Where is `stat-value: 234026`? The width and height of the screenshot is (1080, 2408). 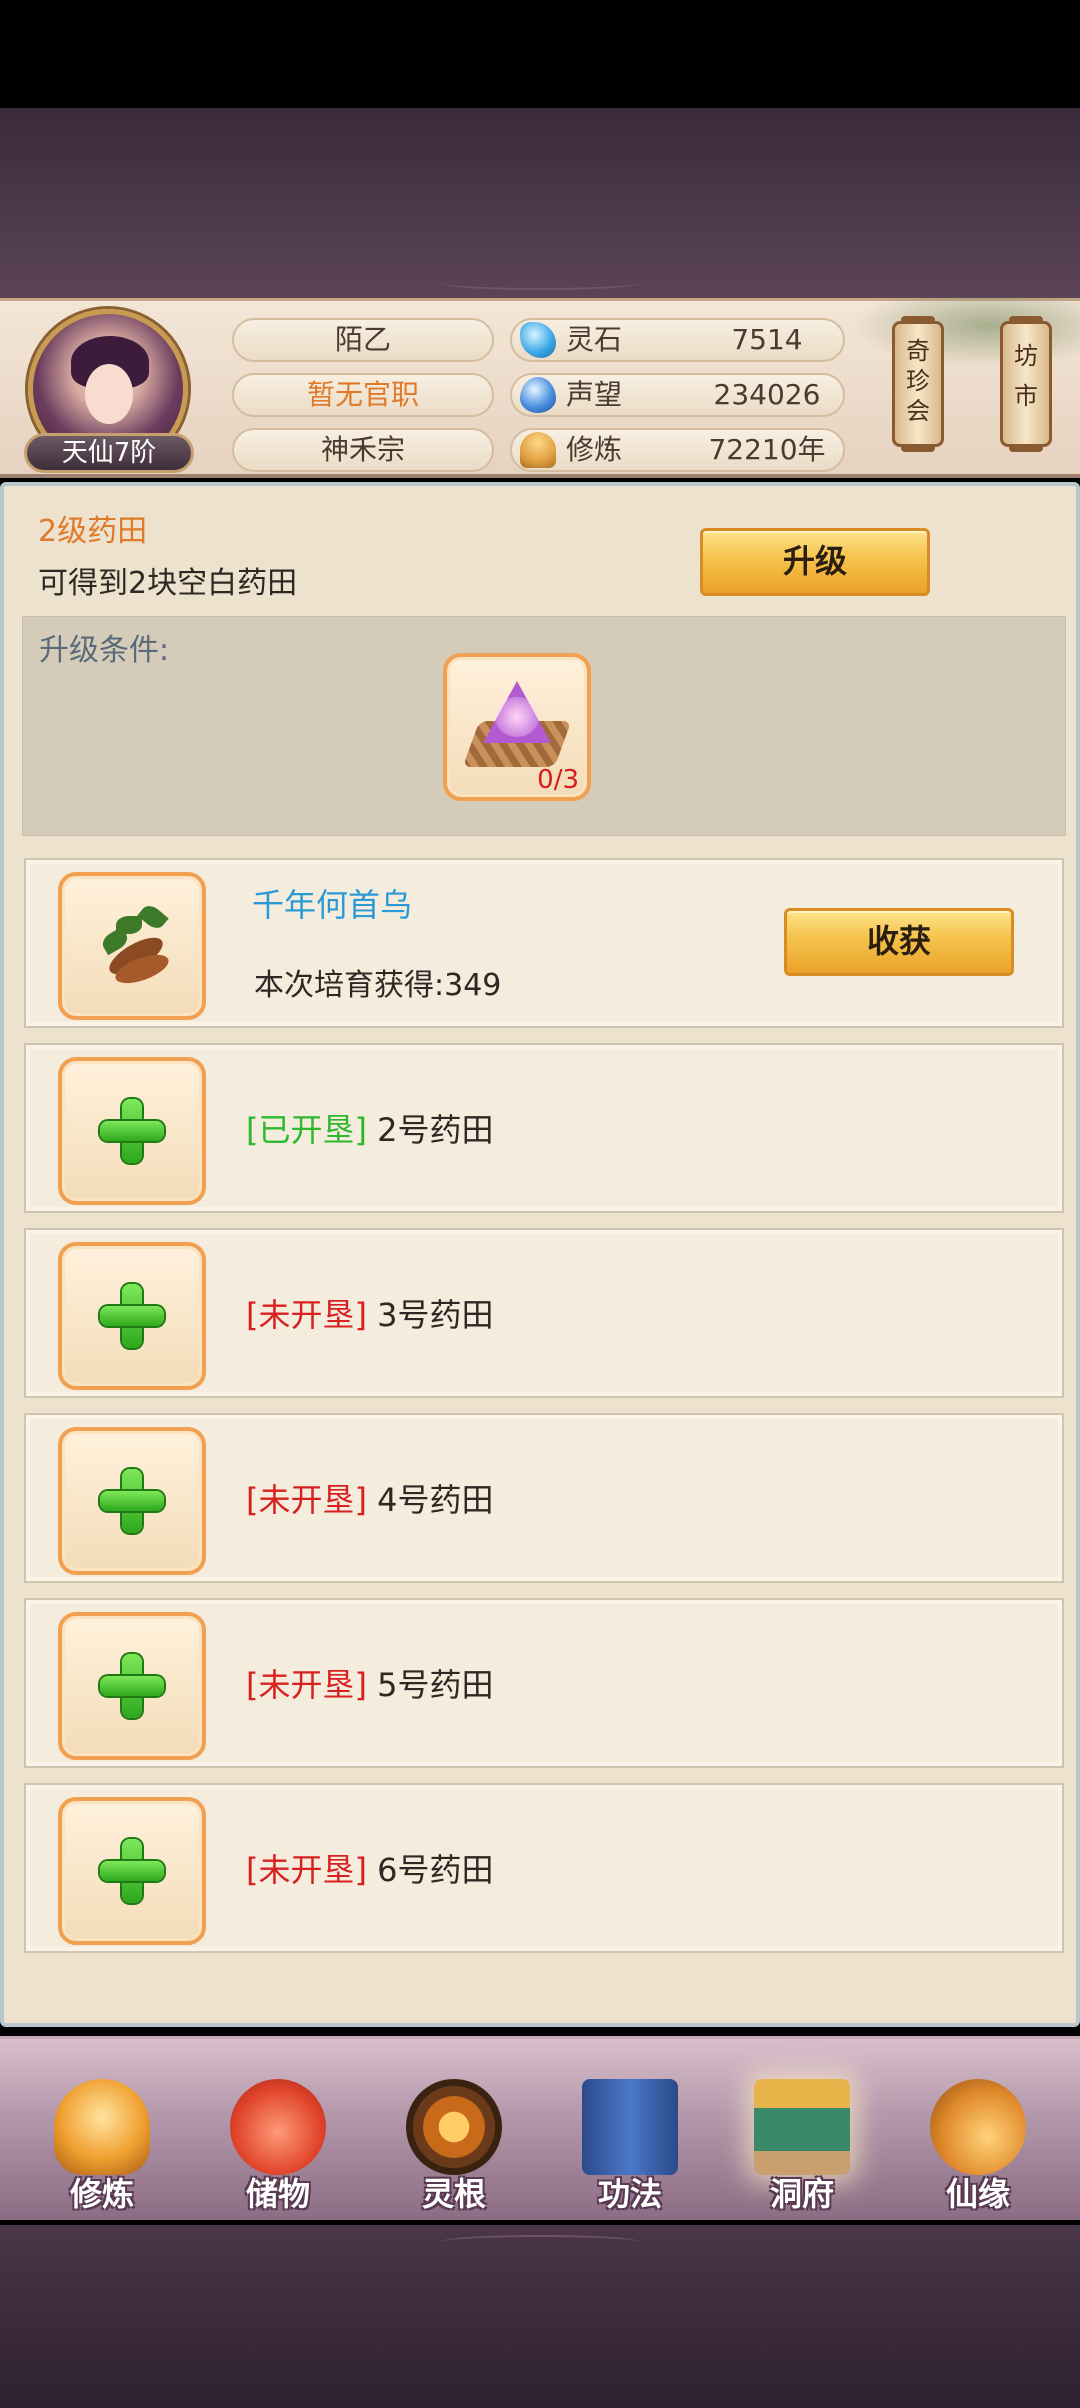
stat-value: 234026 is located at coordinates (767, 394).